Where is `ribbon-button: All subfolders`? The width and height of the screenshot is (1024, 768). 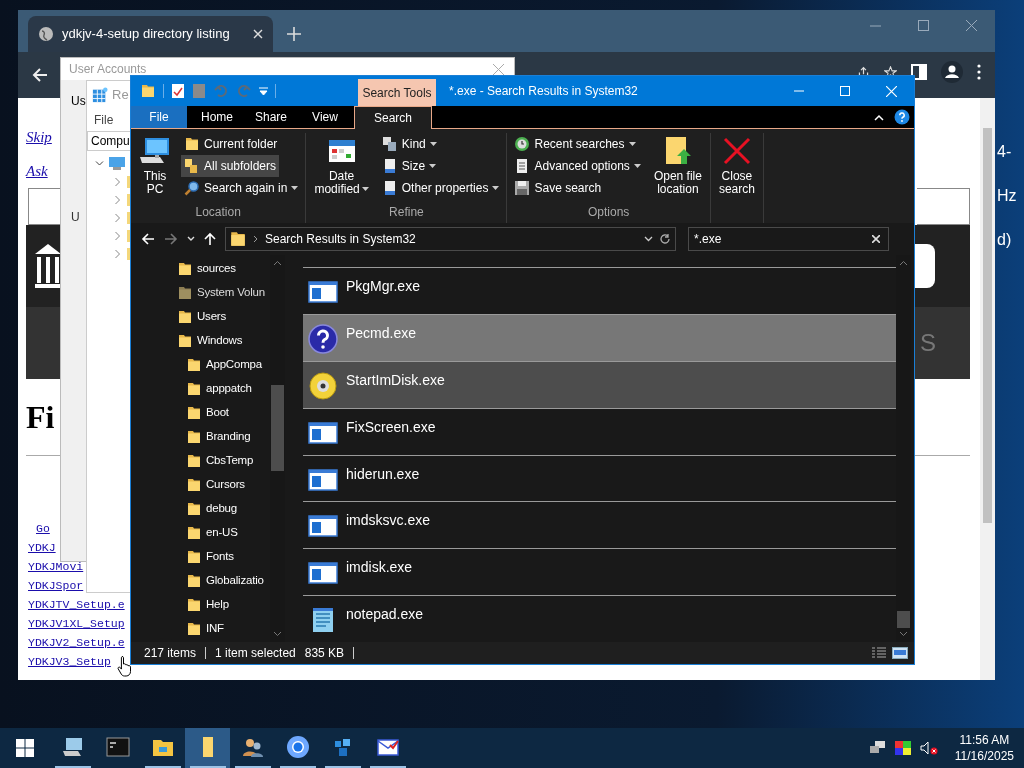
ribbon-button: All subfolders is located at coordinates (230, 166).